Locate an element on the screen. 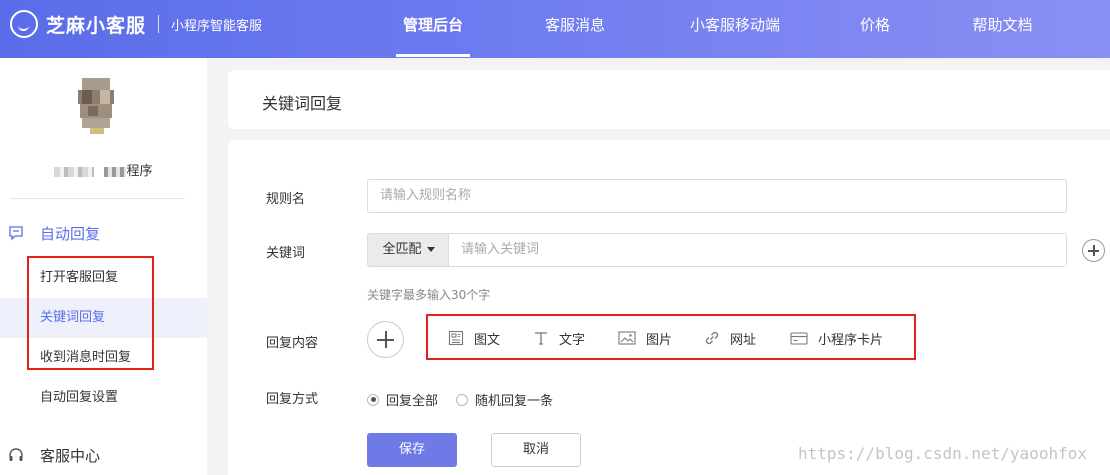  reply-type-toolbar: 图文 文字 图片 网址 小程序卡片 is located at coordinates (671, 337).